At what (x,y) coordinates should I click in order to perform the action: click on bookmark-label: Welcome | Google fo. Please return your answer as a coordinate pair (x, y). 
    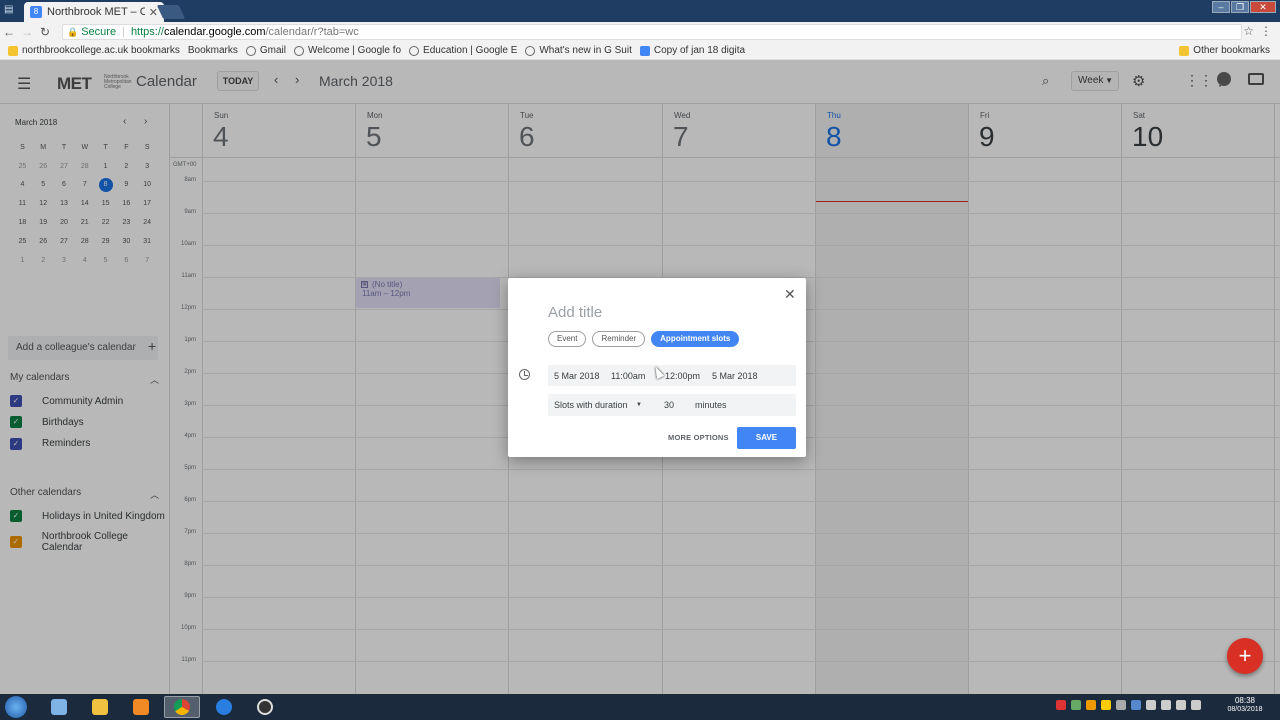
    Looking at the image, I should click on (355, 50).